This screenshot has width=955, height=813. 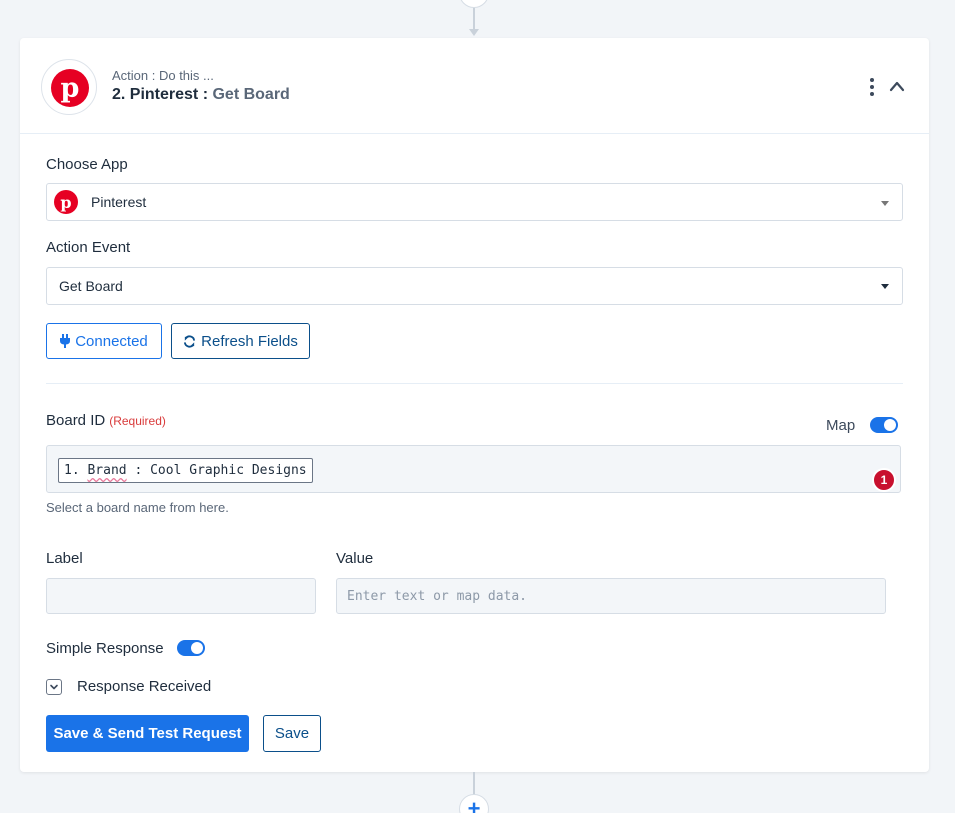 I want to click on chip-value: : Cool Graphic Designs, so click(x=216, y=470).